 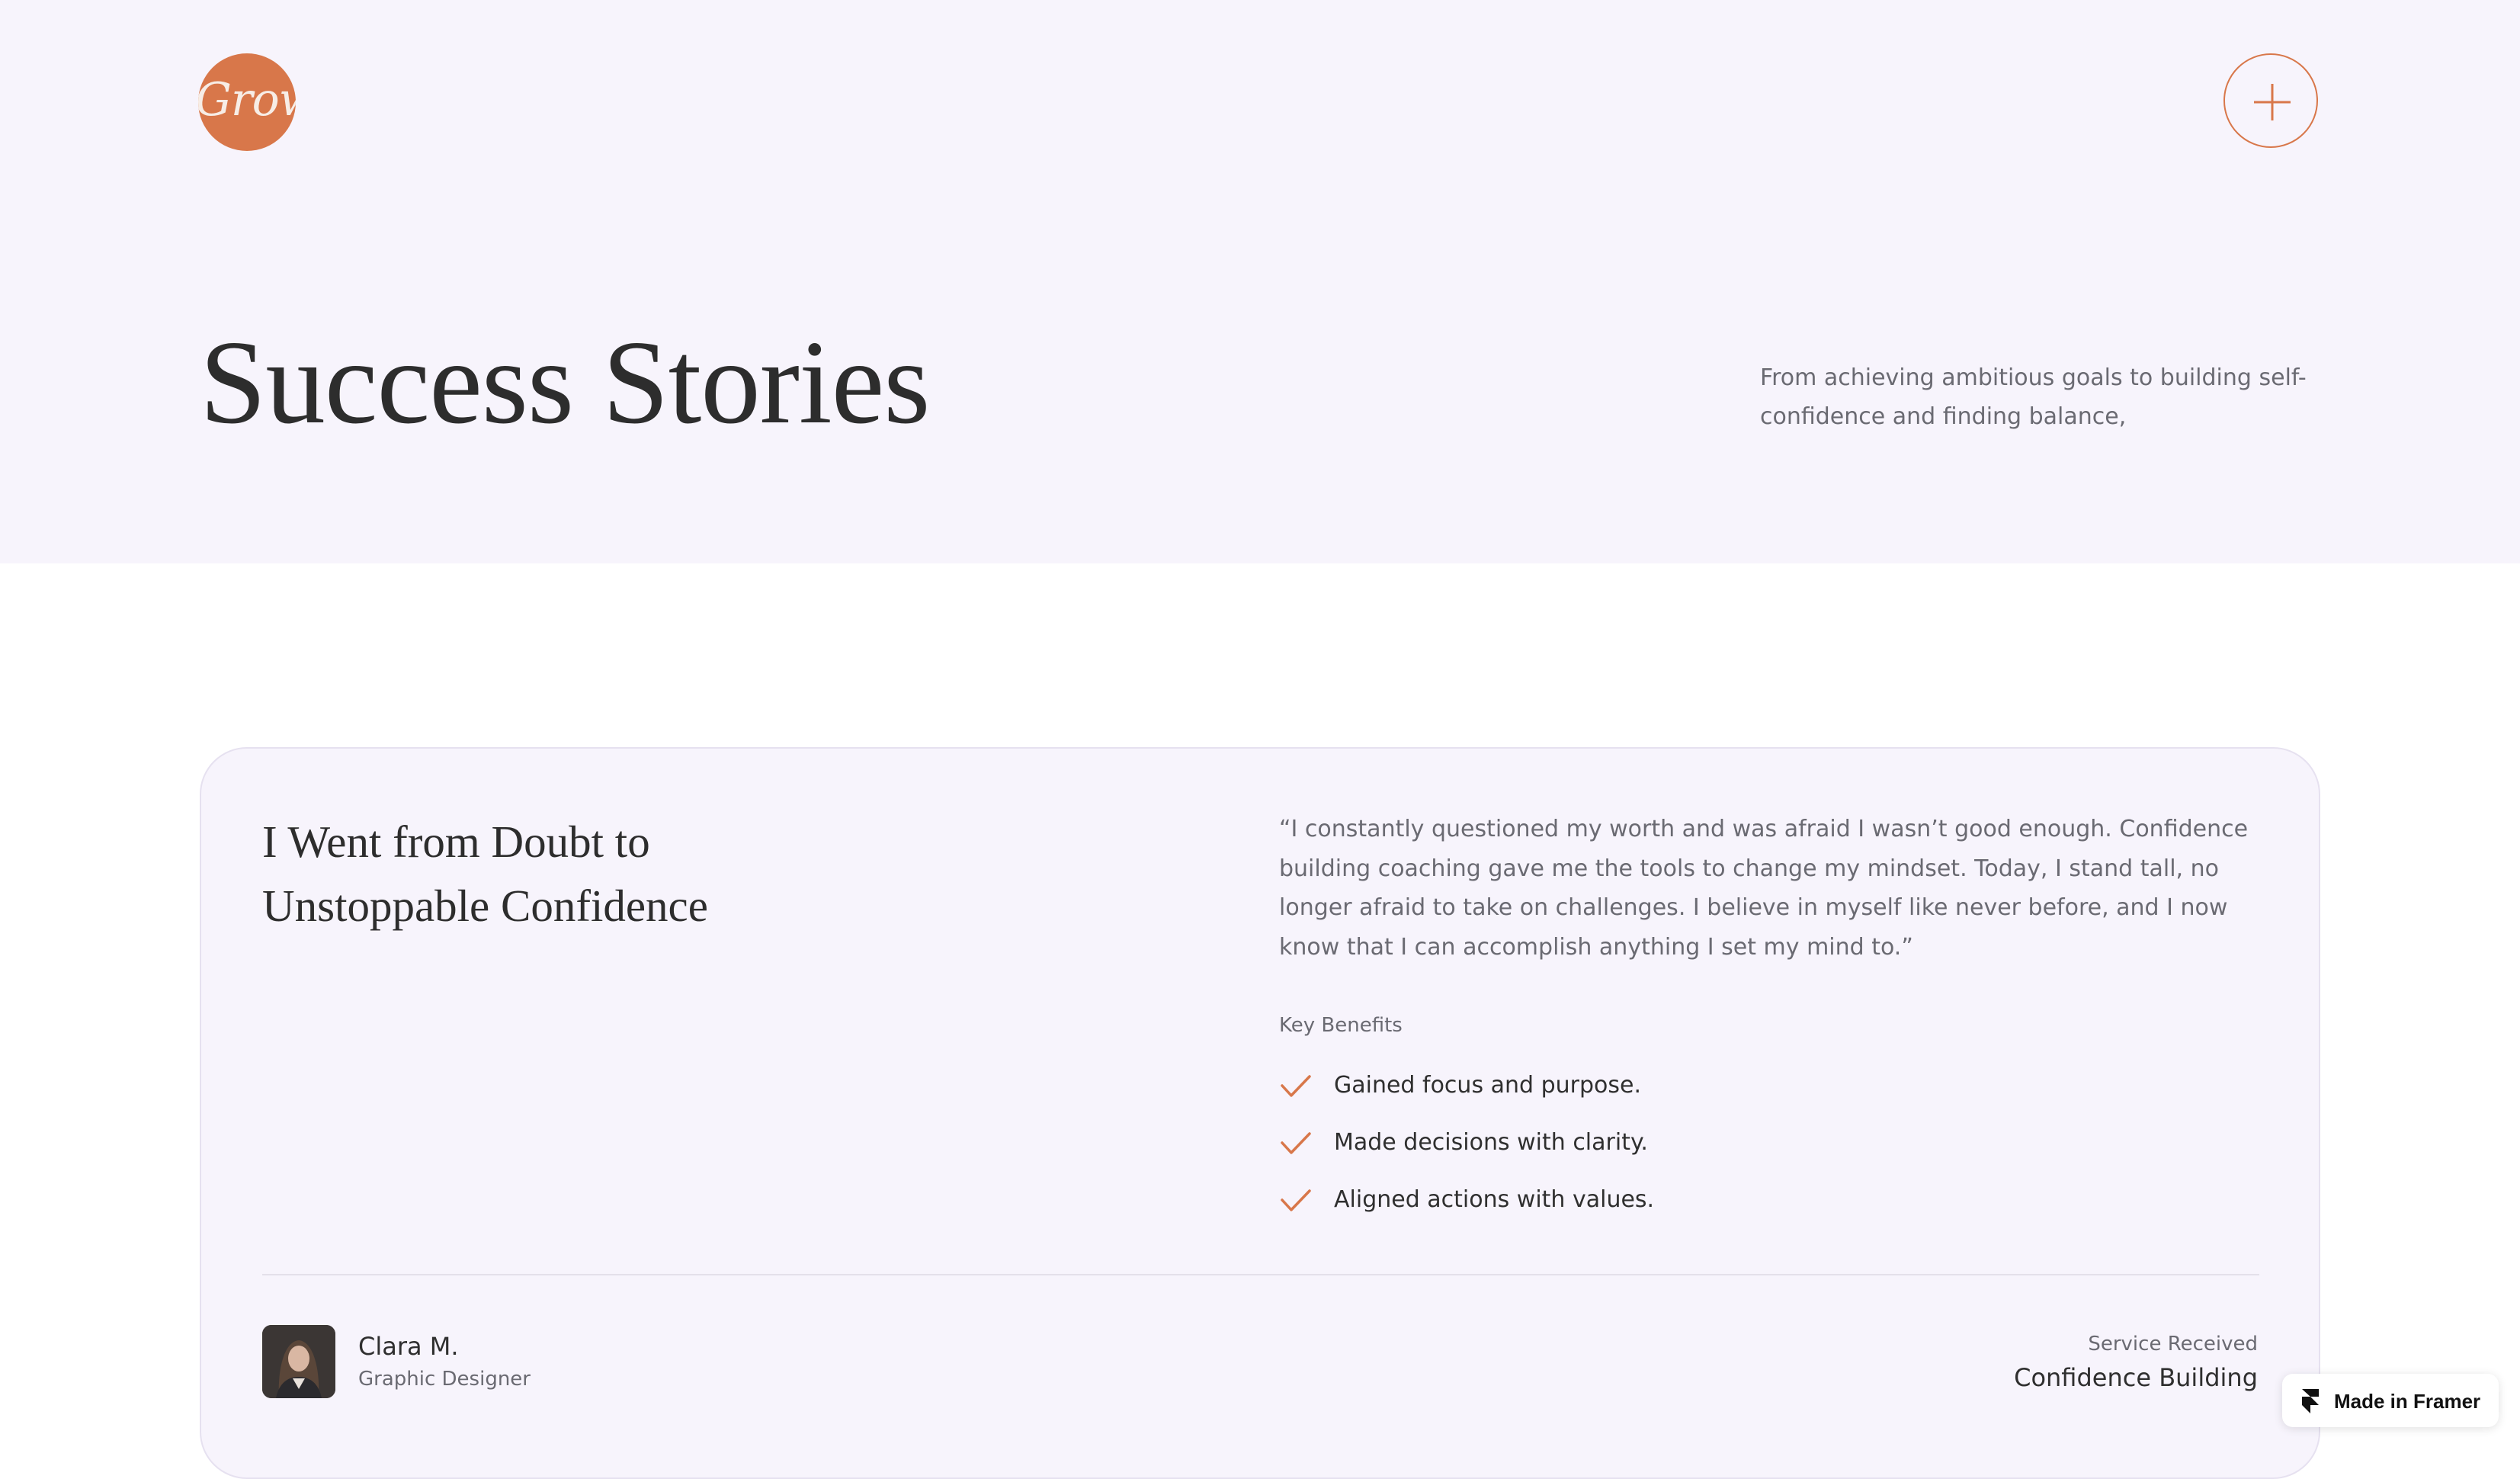 I want to click on made-in-framer-badge: Made in Framer, so click(x=2390, y=1400).